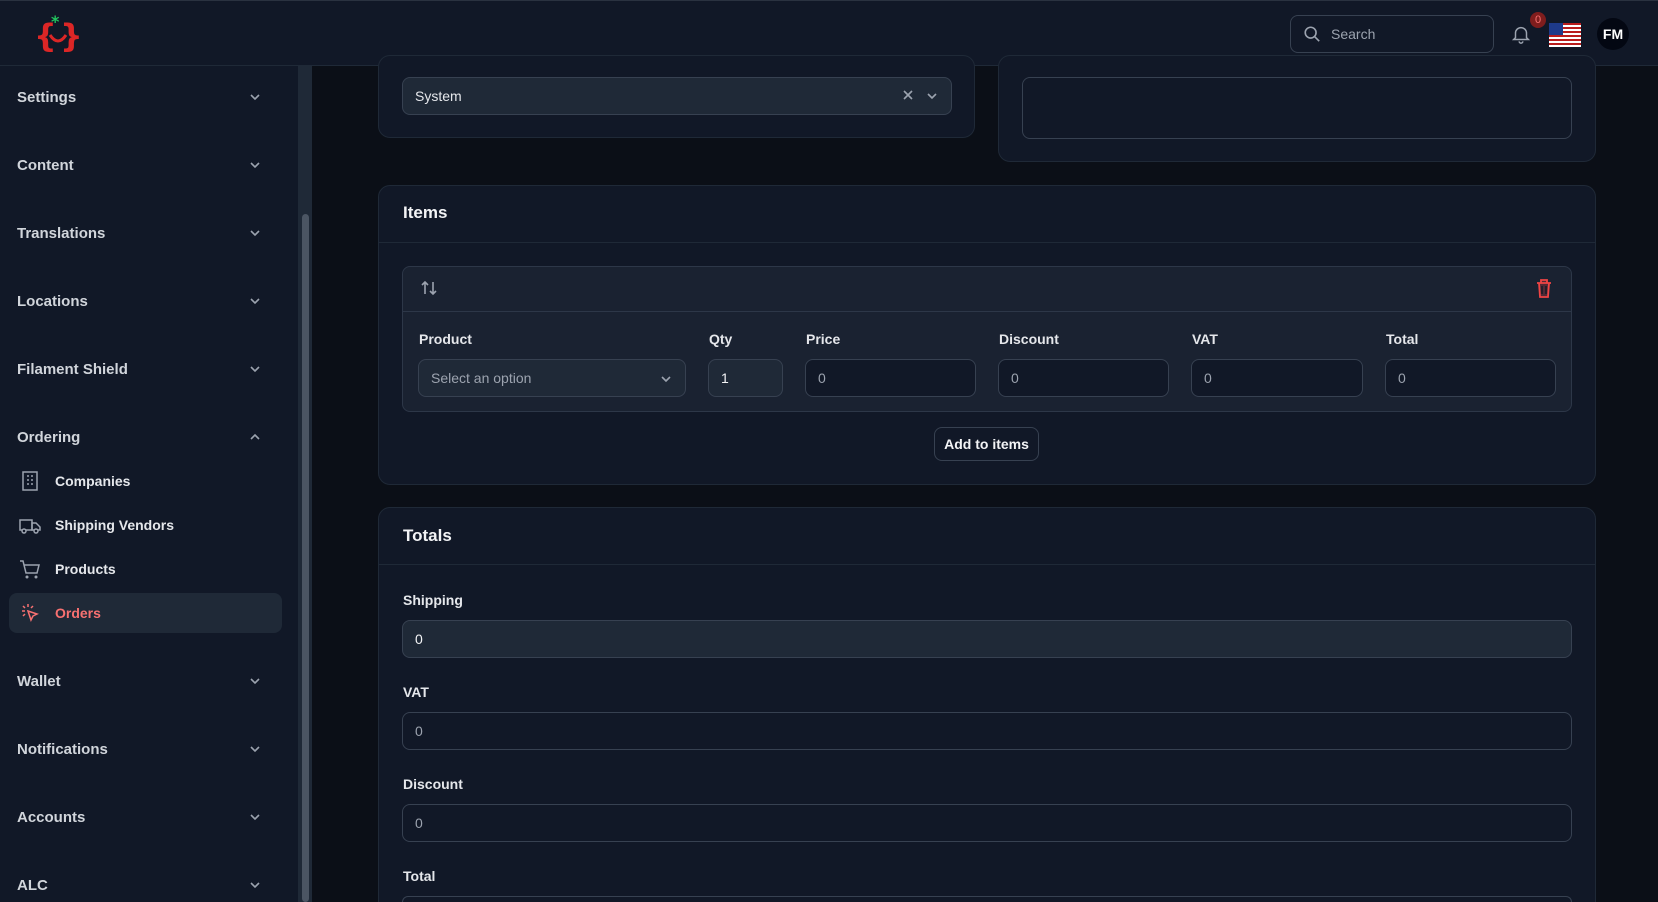  I want to click on vat-input: 0, so click(1277, 378).